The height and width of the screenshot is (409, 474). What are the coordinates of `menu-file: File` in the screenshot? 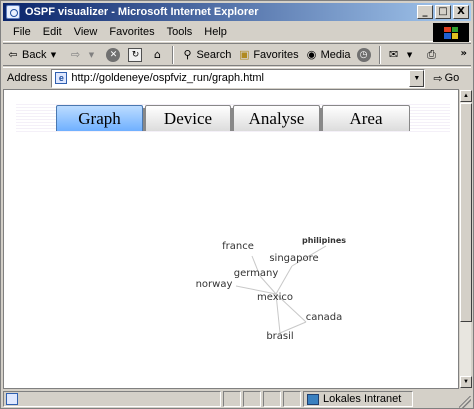 It's located at (22, 32).